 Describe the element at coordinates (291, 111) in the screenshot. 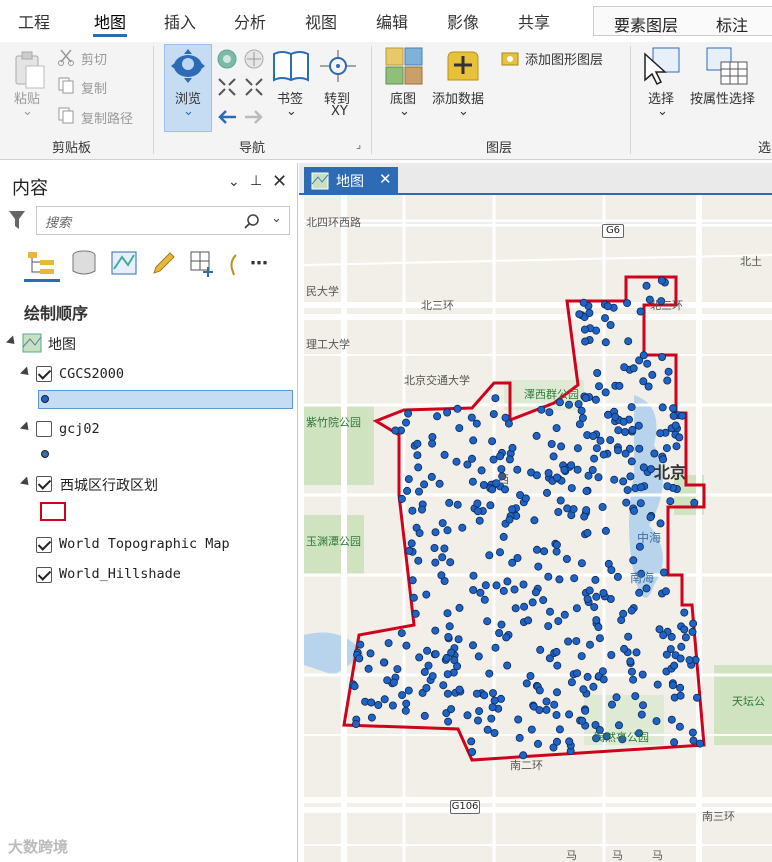

I see `bookmarks-dropdown-icon: ⌄` at that location.